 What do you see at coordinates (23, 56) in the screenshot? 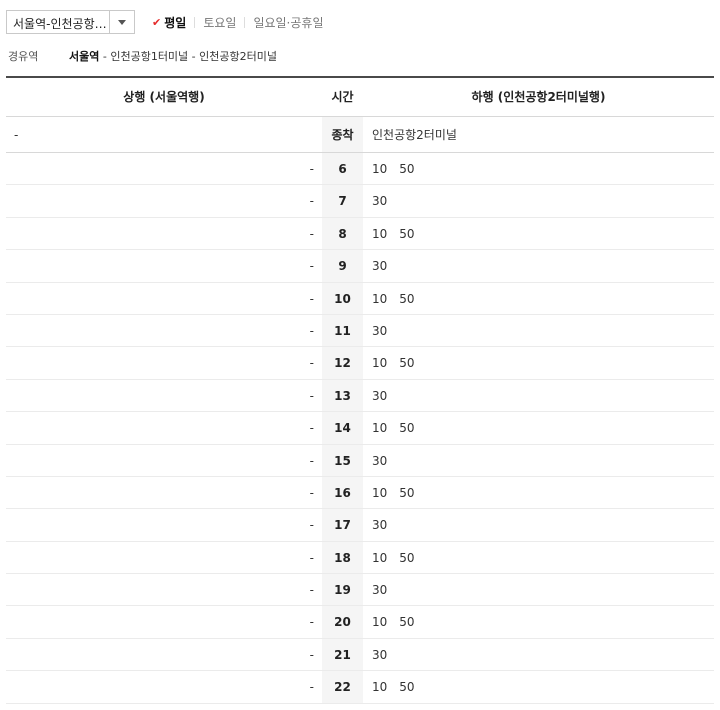
I see `via-label: 경유역` at bounding box center [23, 56].